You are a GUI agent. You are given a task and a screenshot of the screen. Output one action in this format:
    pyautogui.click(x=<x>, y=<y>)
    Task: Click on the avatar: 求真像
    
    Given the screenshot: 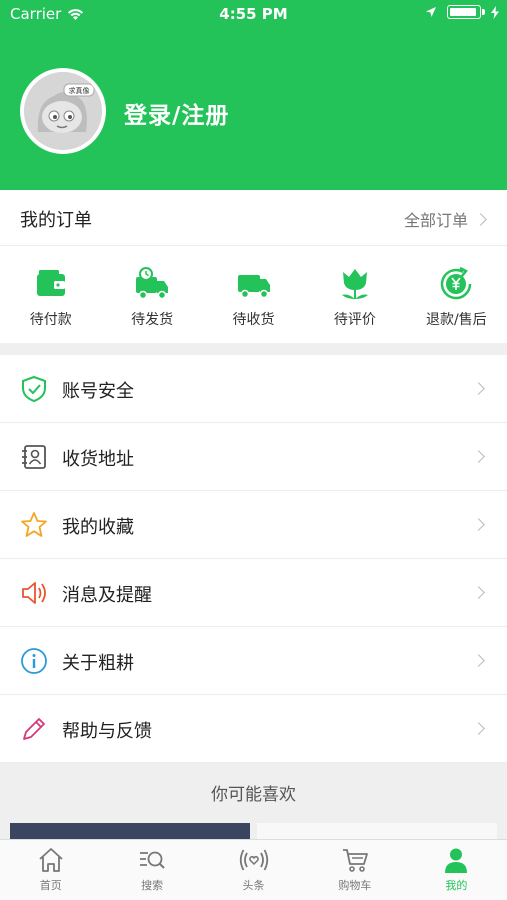 What is the action you would take?
    pyautogui.click(x=63, y=111)
    